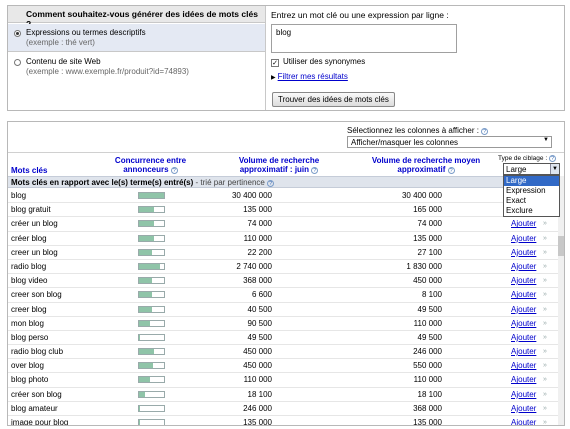 The image size is (570, 429). I want to click on keyword-cell: blog video, so click(29, 281).